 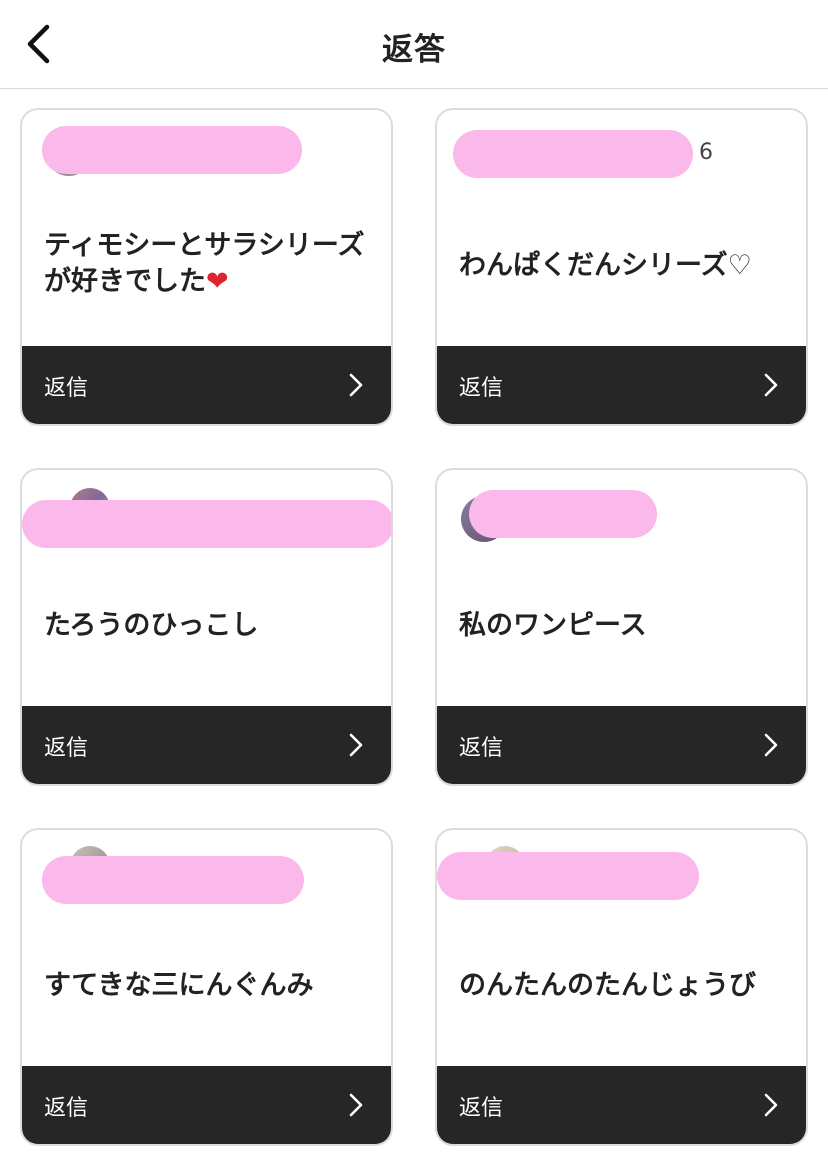 What do you see at coordinates (217, 281) in the screenshot?
I see `heart-emoji-icon: ❤` at bounding box center [217, 281].